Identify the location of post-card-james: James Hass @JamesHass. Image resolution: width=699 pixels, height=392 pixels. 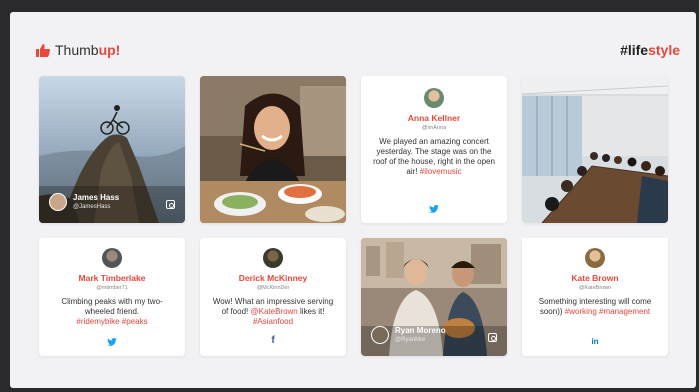
(112, 149).